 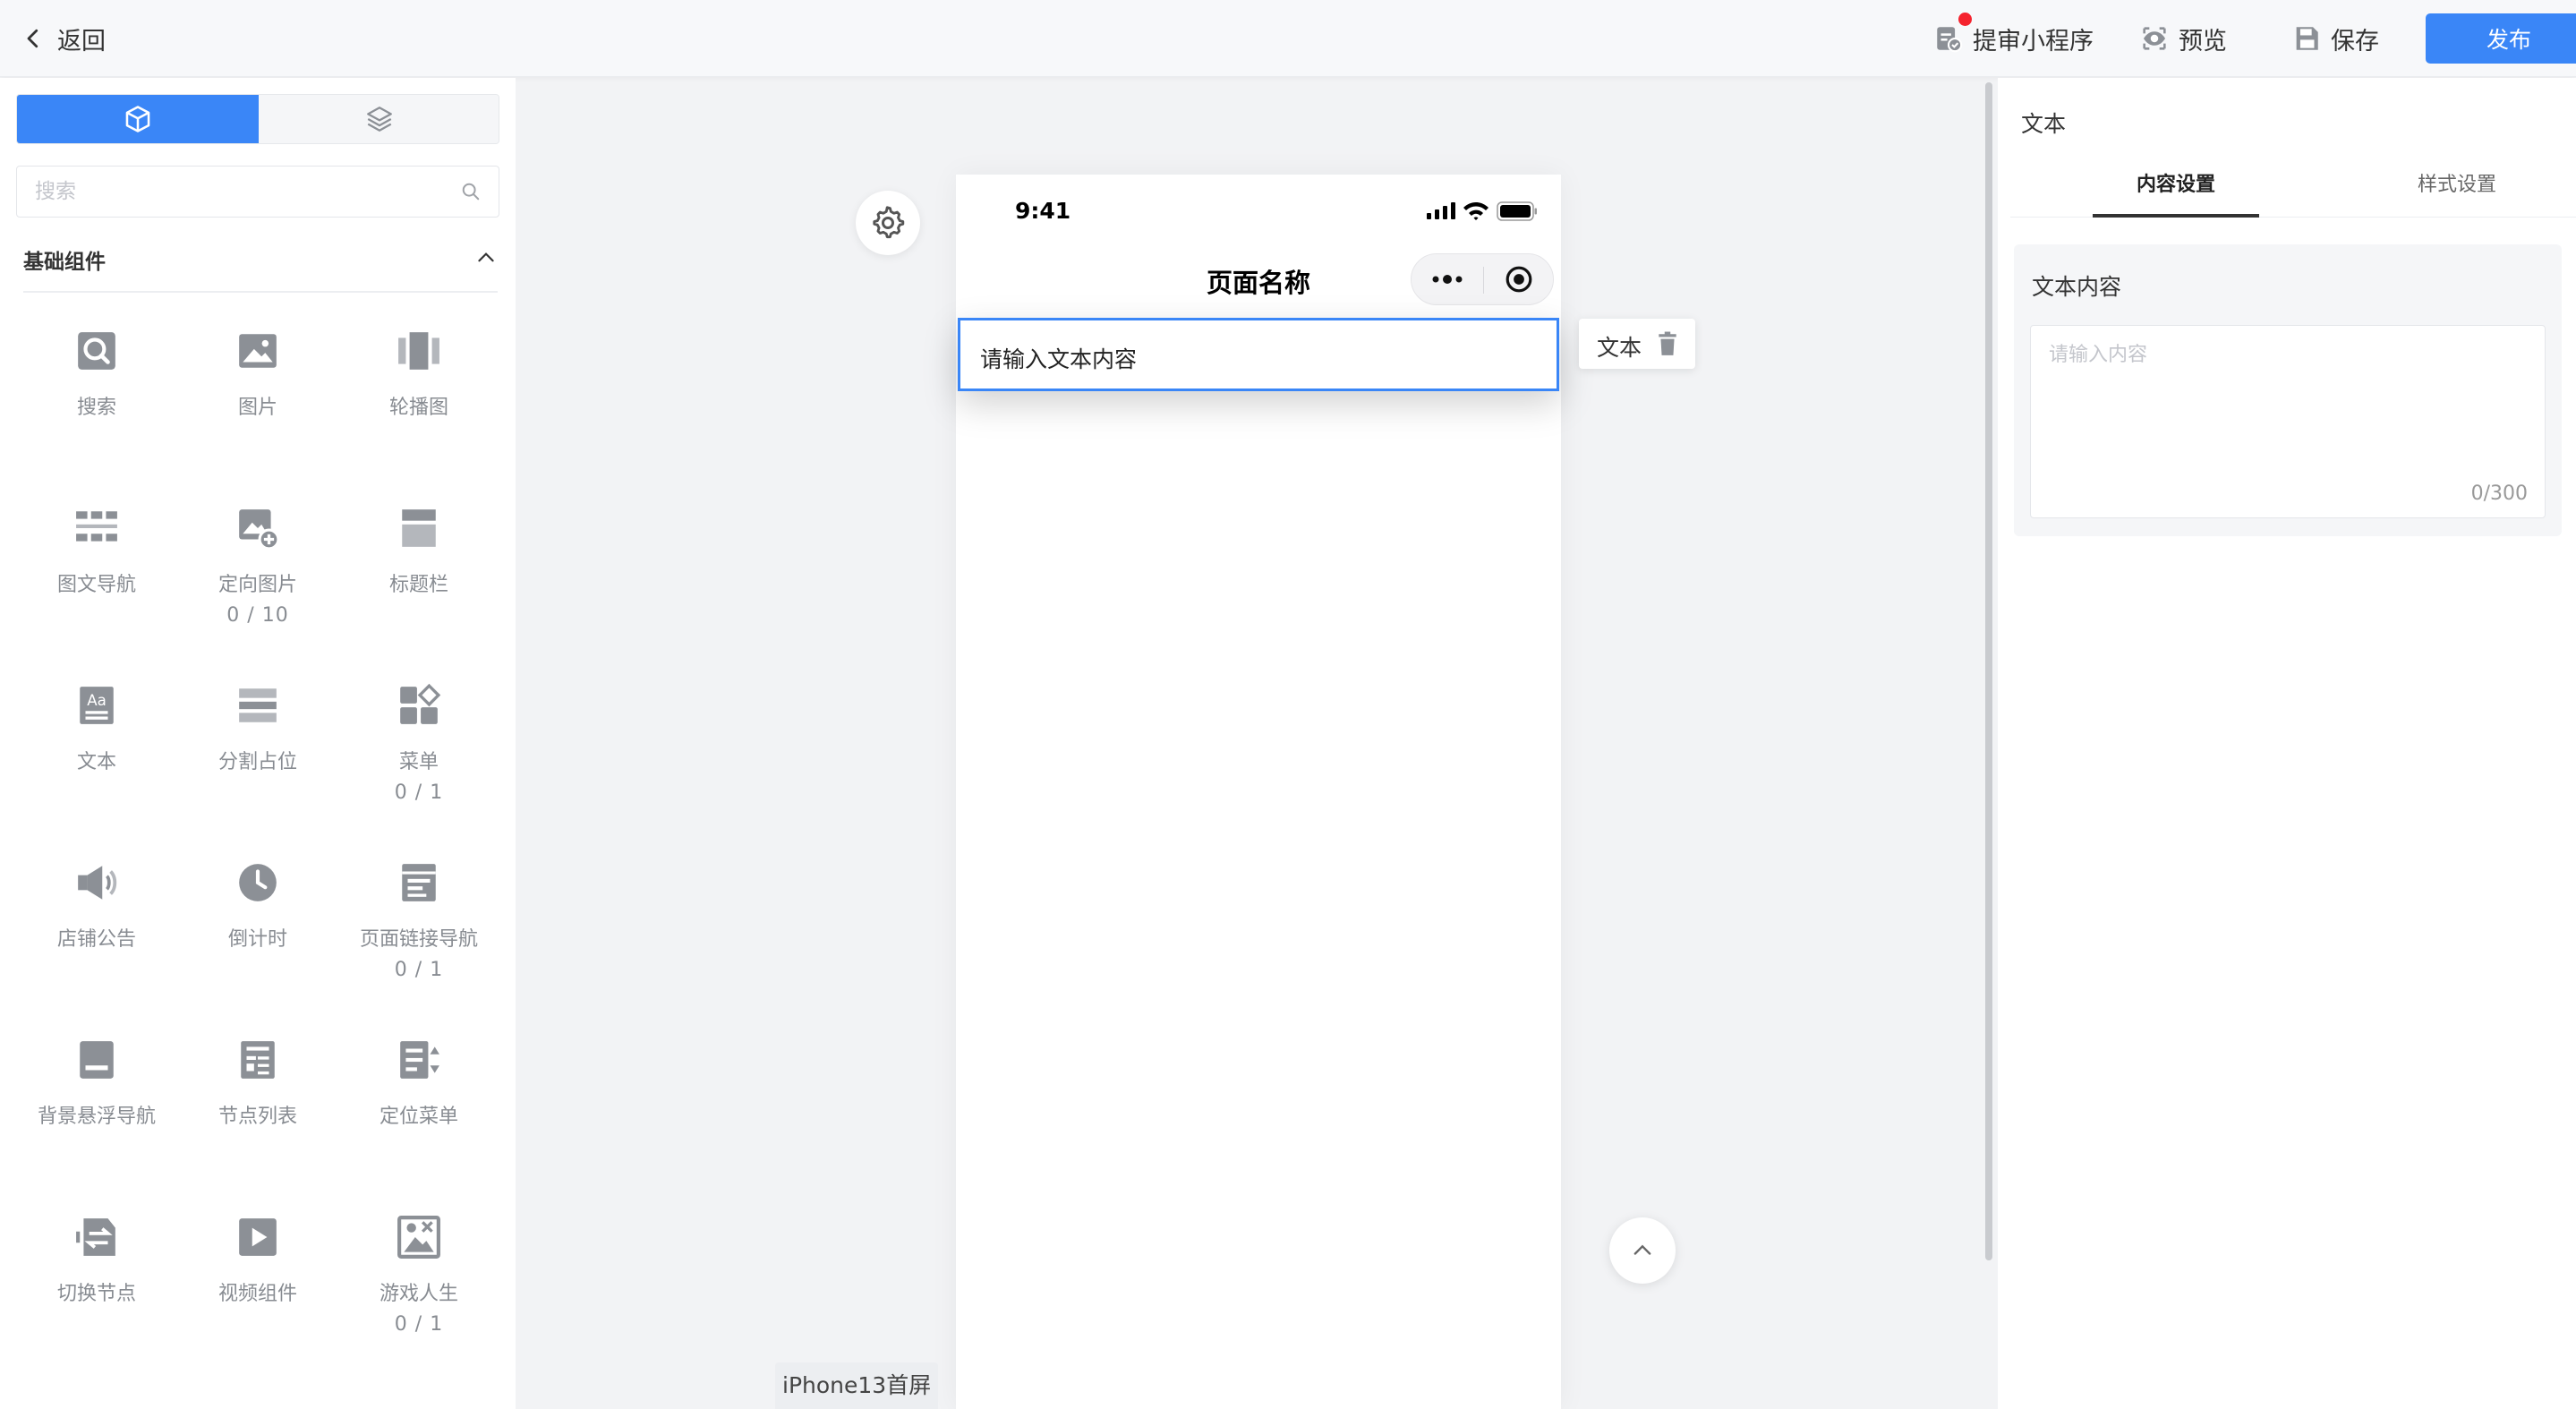 What do you see at coordinates (420, 704) in the screenshot?
I see `menu-icon` at bounding box center [420, 704].